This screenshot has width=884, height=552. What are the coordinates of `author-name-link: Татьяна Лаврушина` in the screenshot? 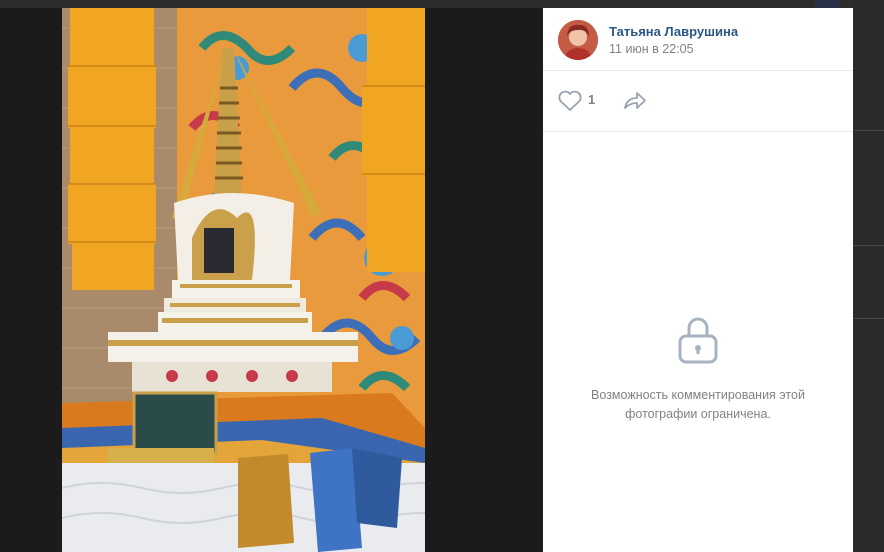 It's located at (673, 31).